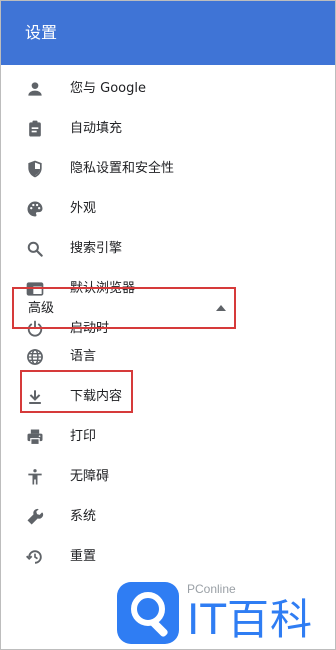  Describe the element at coordinates (122, 168) in the screenshot. I see `sidebar-item-label: 隐私设置和安全性` at that location.